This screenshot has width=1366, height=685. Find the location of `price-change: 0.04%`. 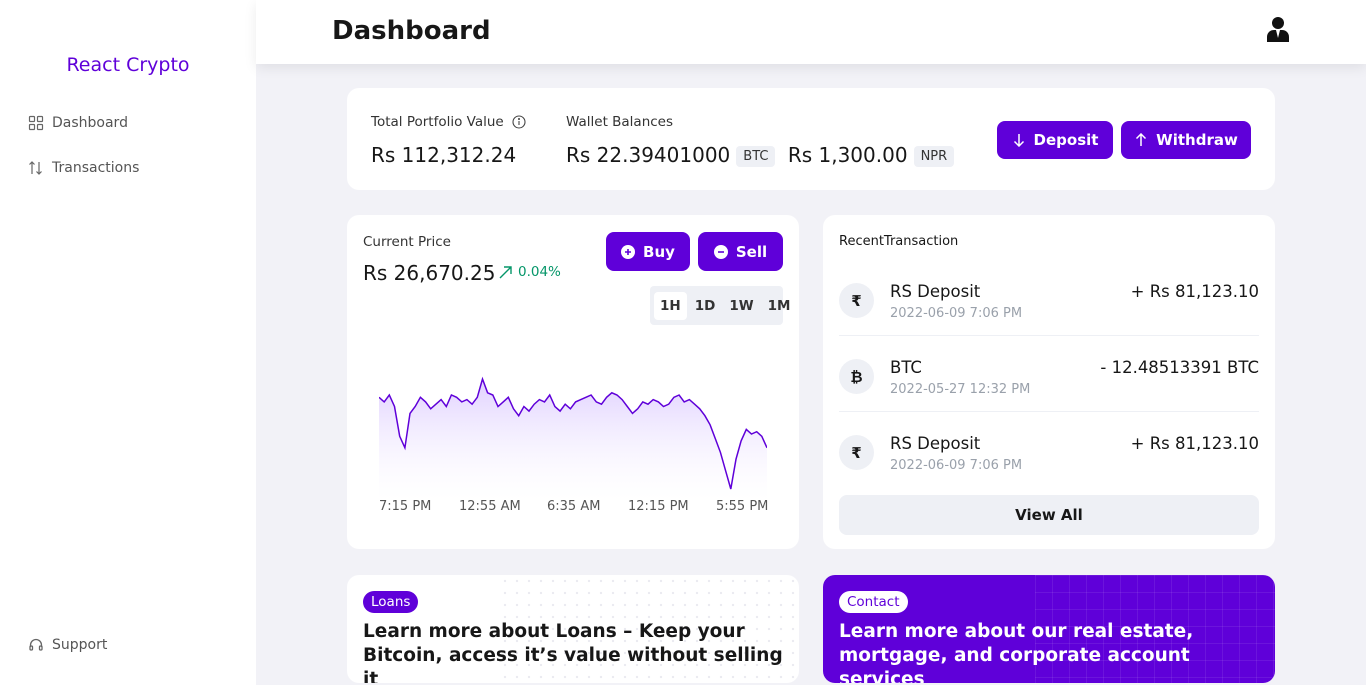

price-change: 0.04% is located at coordinates (530, 272).